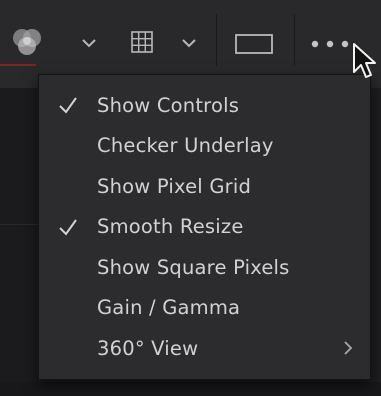 The width and height of the screenshot is (381, 396). I want to click on menu-item-label: Gain / Gamma, so click(169, 308).